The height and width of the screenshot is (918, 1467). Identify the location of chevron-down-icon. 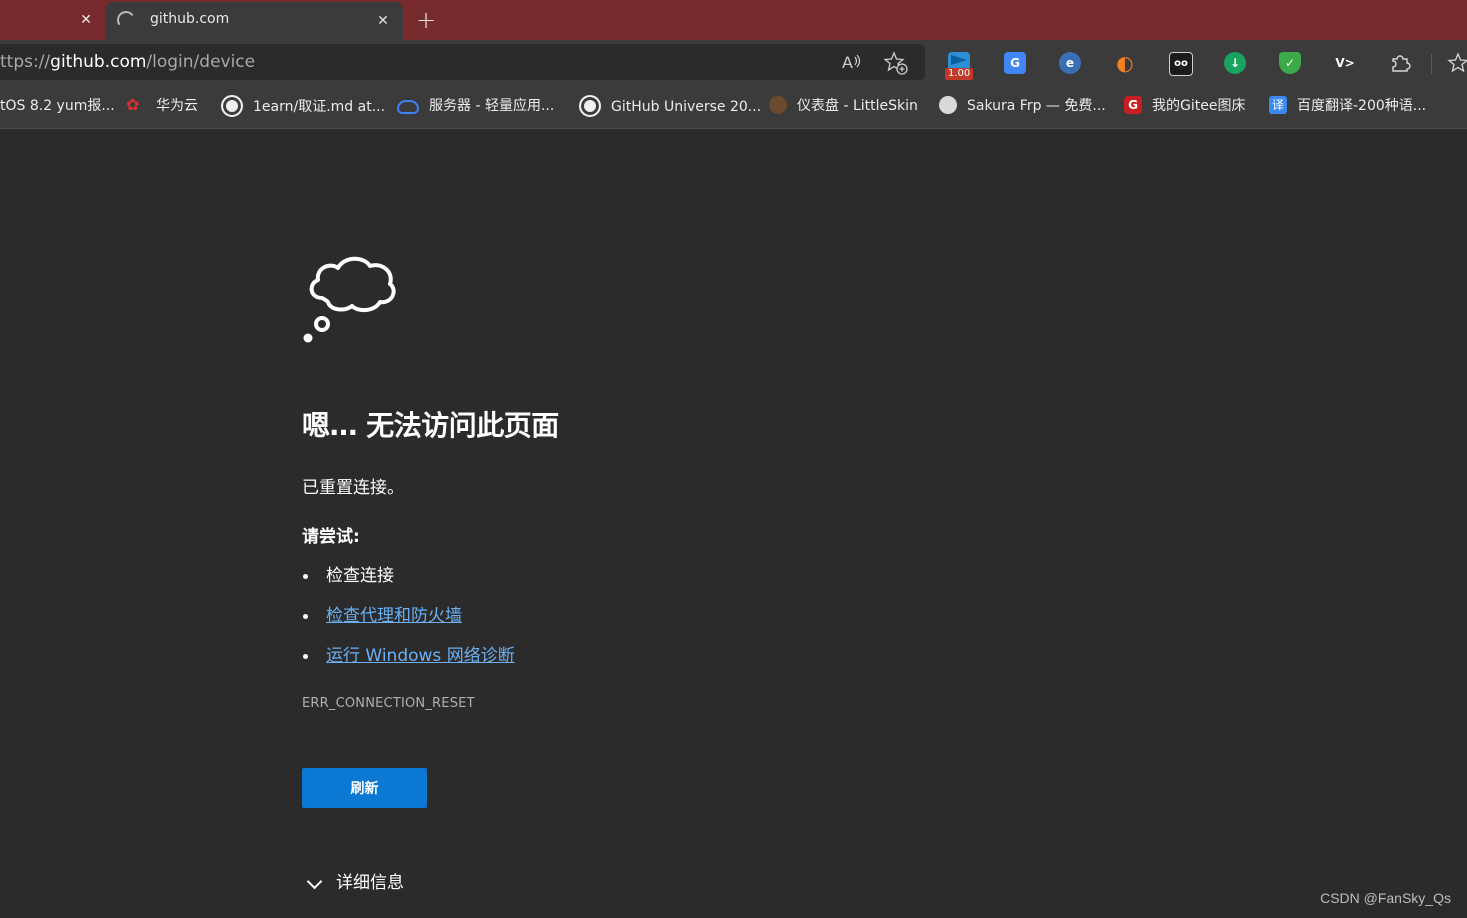
(314, 881).